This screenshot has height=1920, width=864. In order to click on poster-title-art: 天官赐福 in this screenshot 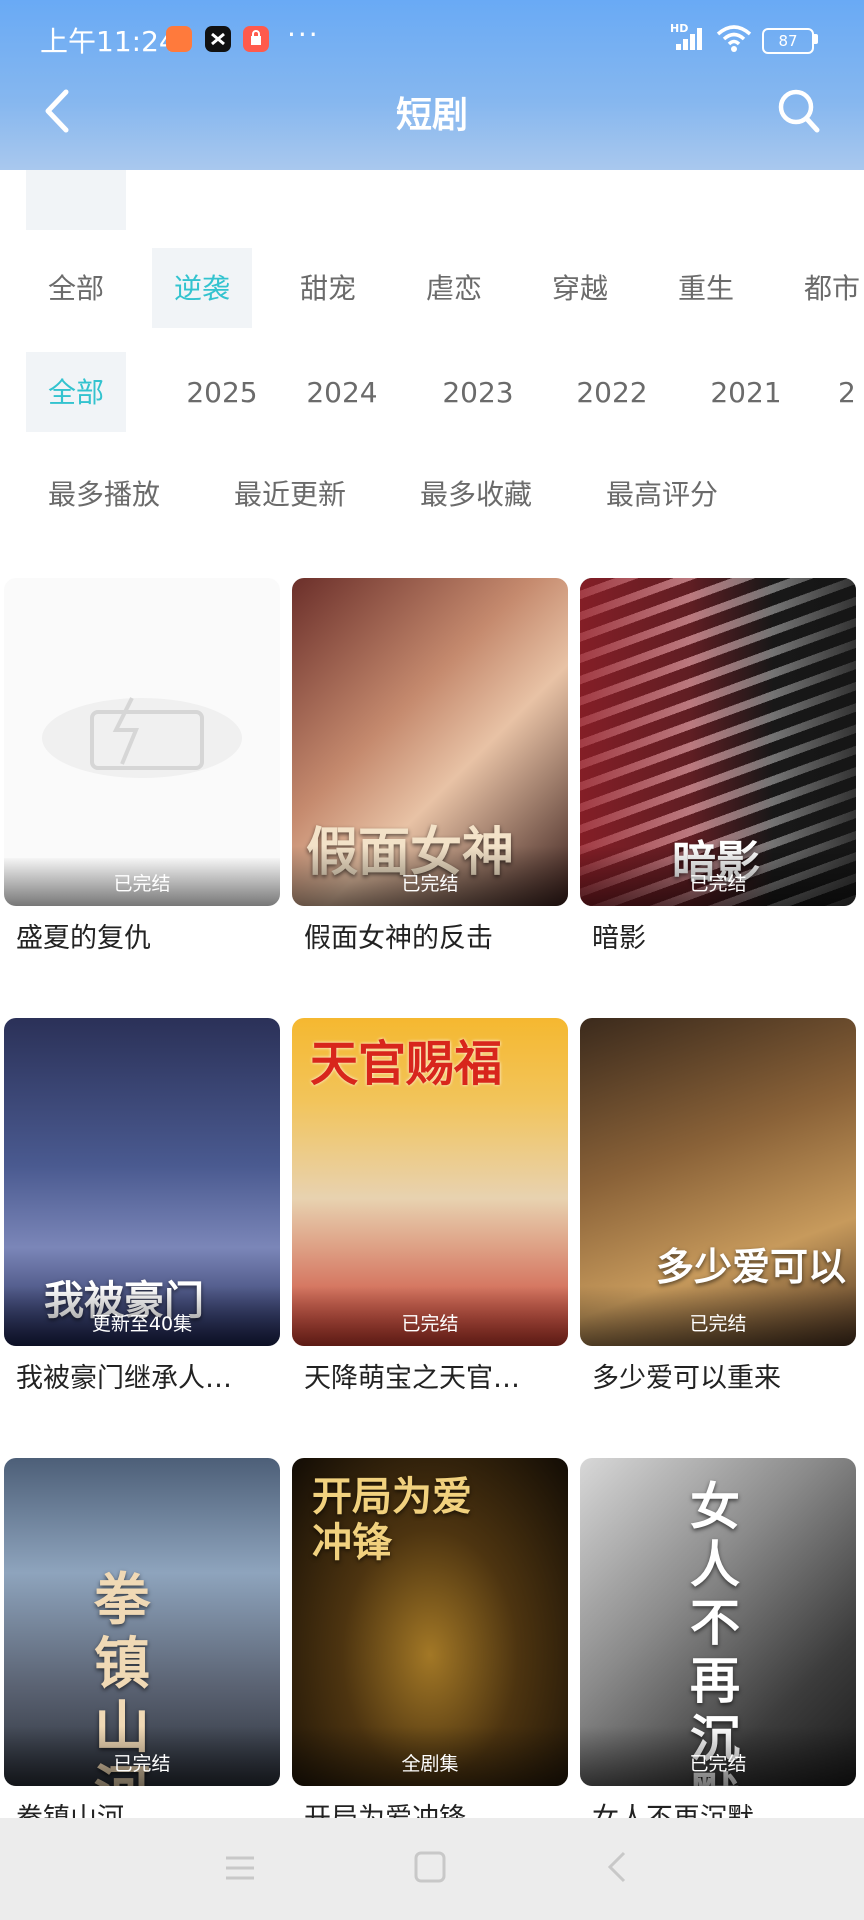, I will do `click(406, 1064)`.